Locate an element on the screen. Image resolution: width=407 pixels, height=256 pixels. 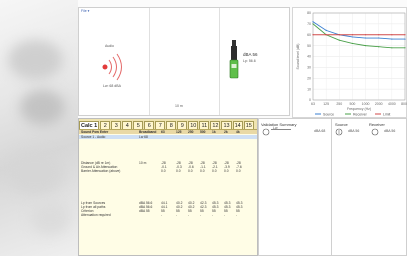
row-label: Source 1 - Audio is located at coordinates (93, 137).